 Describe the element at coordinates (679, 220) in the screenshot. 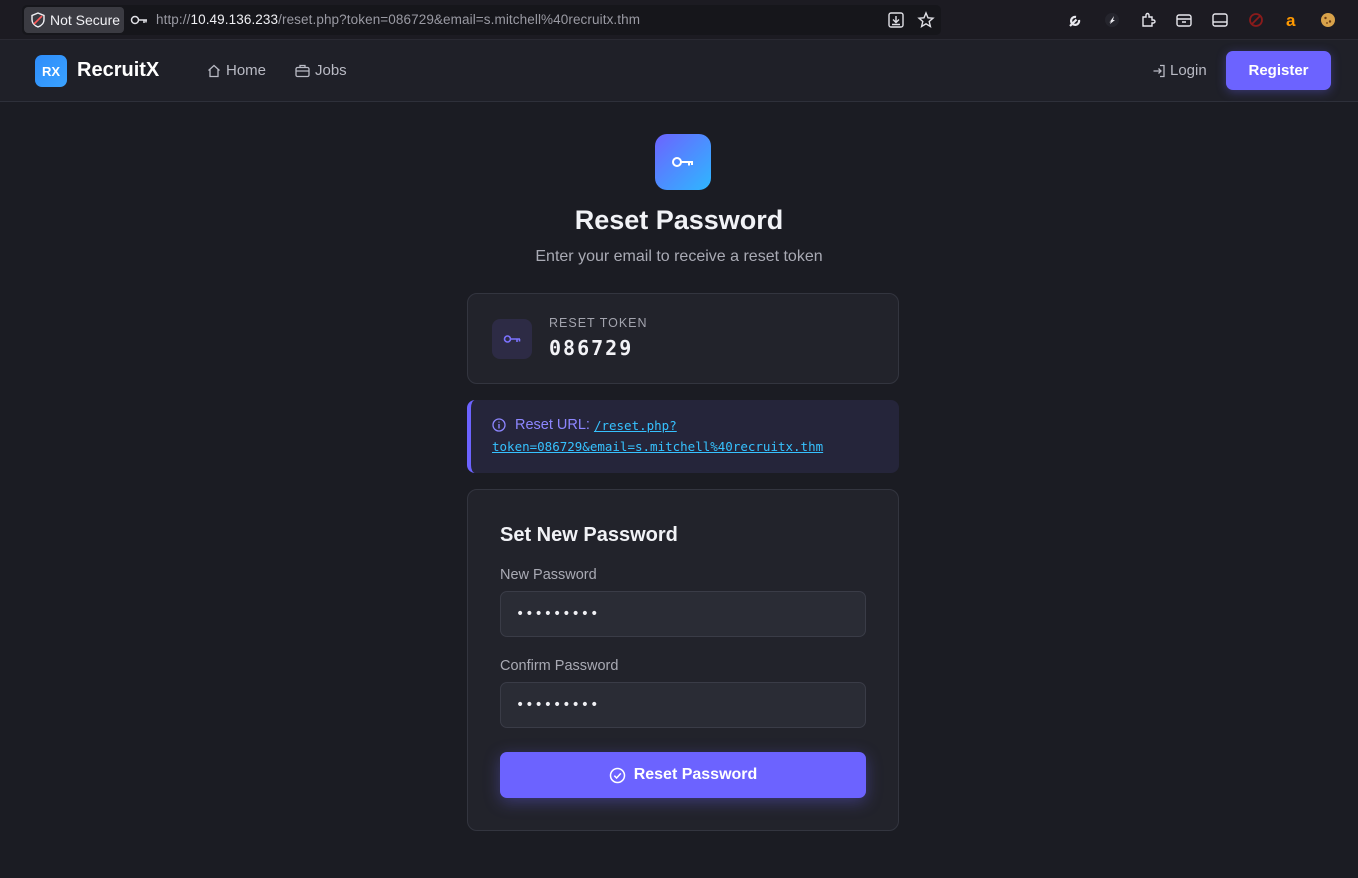

I see `page-title: Reset Password` at that location.